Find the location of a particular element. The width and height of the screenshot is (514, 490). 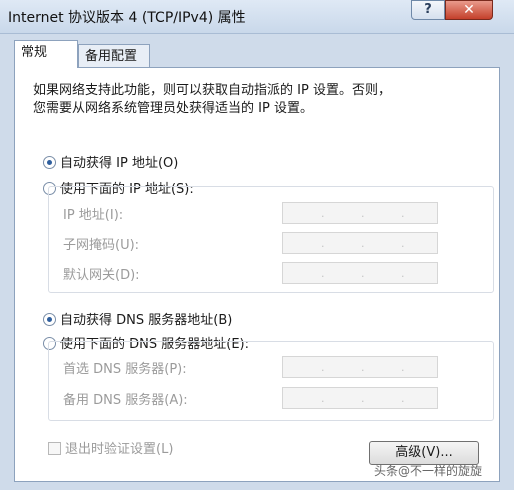

preferred-dns-label: 首选 DNS 服务器(P): is located at coordinates (125, 369).